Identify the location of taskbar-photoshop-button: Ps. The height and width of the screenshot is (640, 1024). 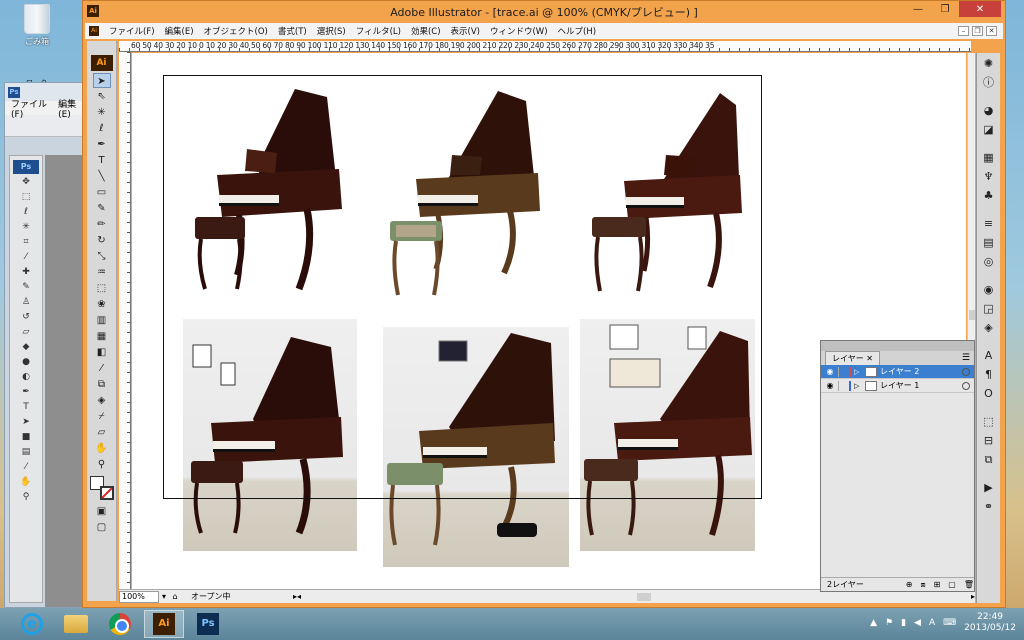
(208, 624).